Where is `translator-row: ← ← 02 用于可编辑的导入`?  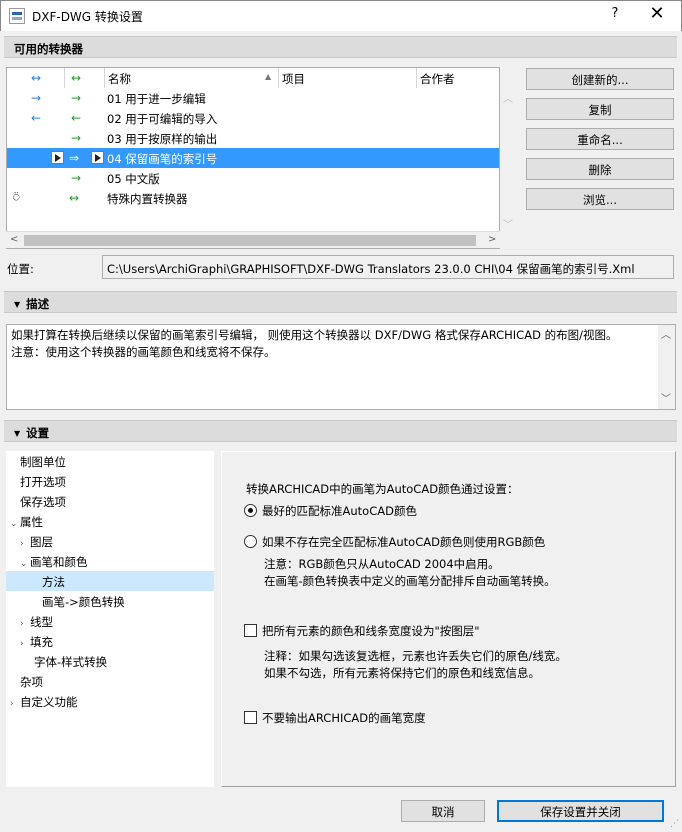 translator-row: ← ← 02 用于可编辑的导入 is located at coordinates (253, 118).